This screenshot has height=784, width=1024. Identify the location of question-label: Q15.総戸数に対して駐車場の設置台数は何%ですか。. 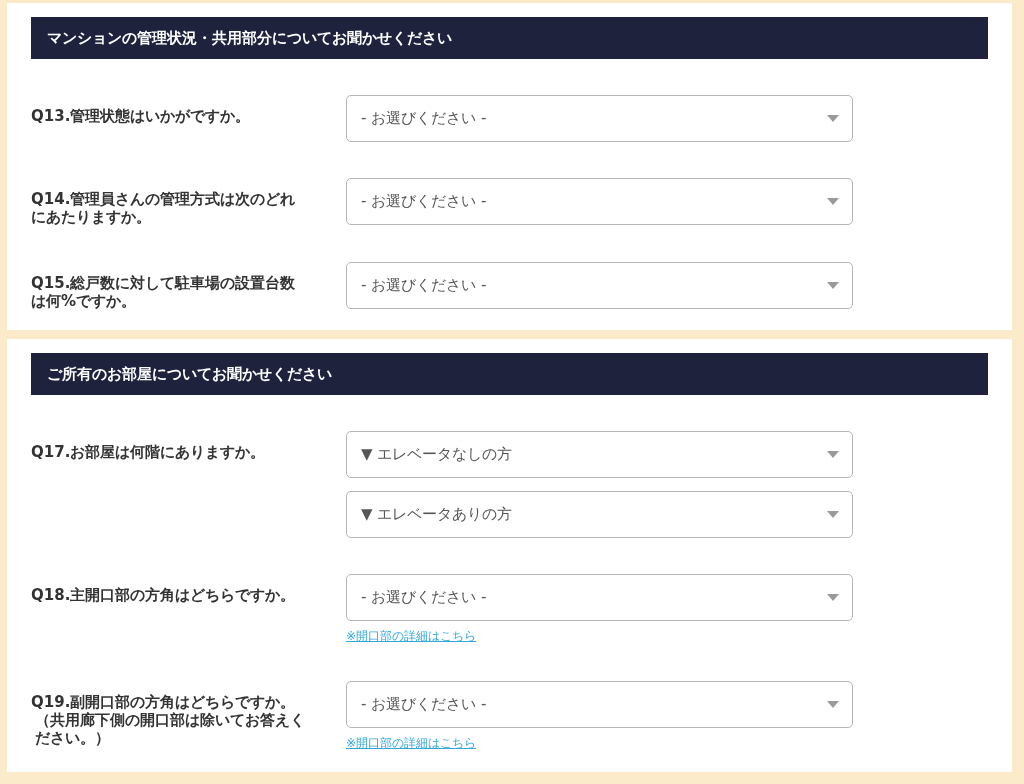
(164, 291).